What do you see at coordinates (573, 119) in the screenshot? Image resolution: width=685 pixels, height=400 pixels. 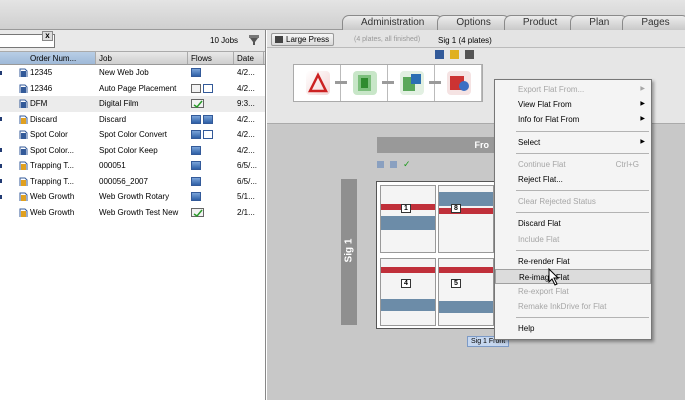 I see `menu-item-info-for-flat-from: Info for Flat From ▶` at bounding box center [573, 119].